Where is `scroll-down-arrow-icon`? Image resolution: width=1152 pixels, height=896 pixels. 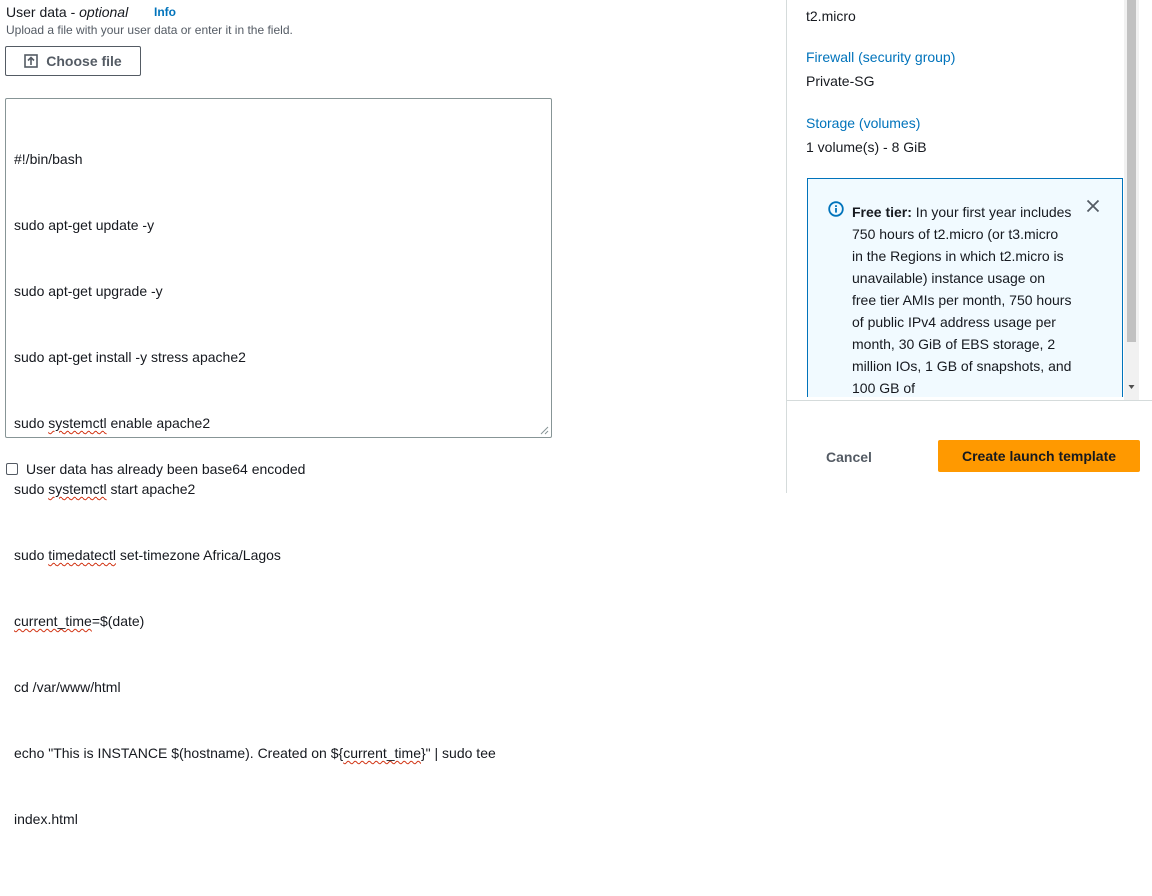 scroll-down-arrow-icon is located at coordinates (1131, 386).